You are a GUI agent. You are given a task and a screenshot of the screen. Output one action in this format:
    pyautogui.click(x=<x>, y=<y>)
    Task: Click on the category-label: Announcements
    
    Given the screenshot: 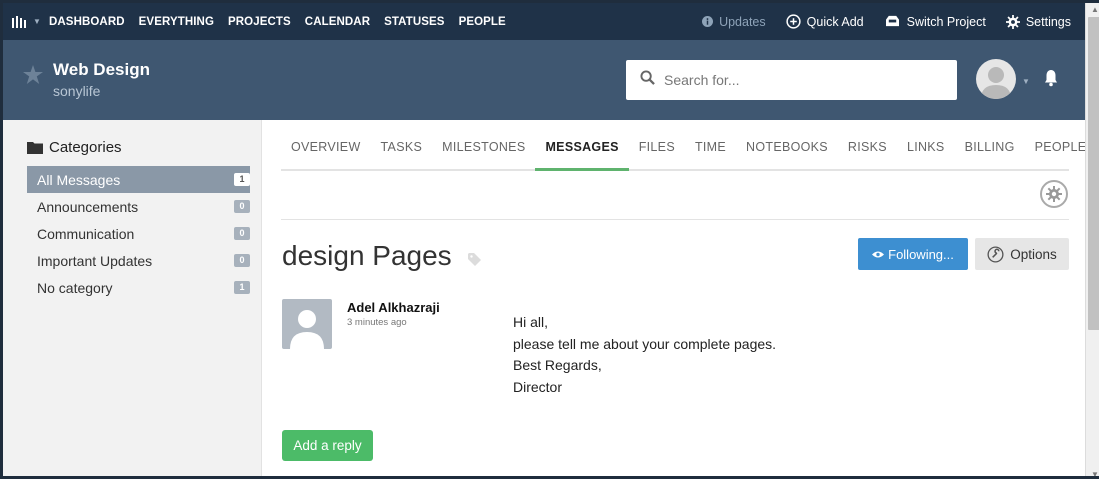 What is the action you would take?
    pyautogui.click(x=88, y=206)
    